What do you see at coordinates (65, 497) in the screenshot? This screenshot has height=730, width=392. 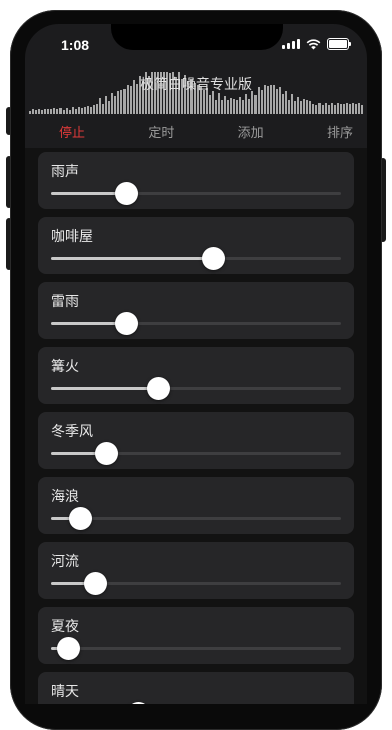 I see `sound-label: 海浪` at bounding box center [65, 497].